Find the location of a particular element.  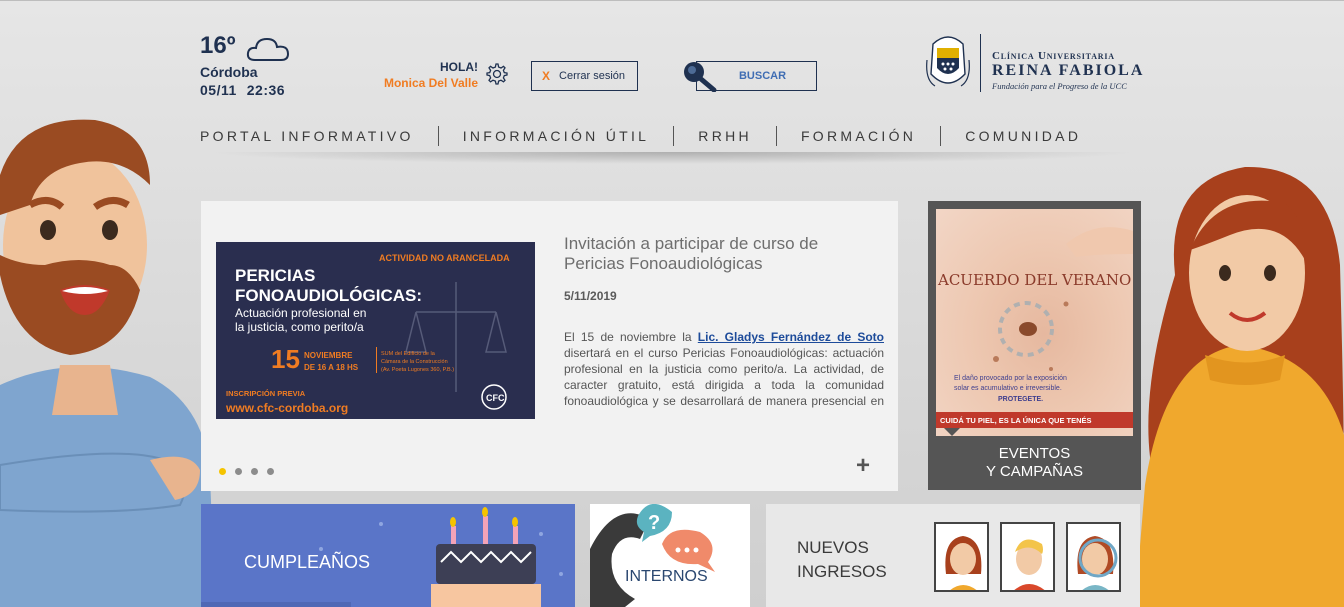

eventos-title-1: EVENTOS is located at coordinates (1034, 453).